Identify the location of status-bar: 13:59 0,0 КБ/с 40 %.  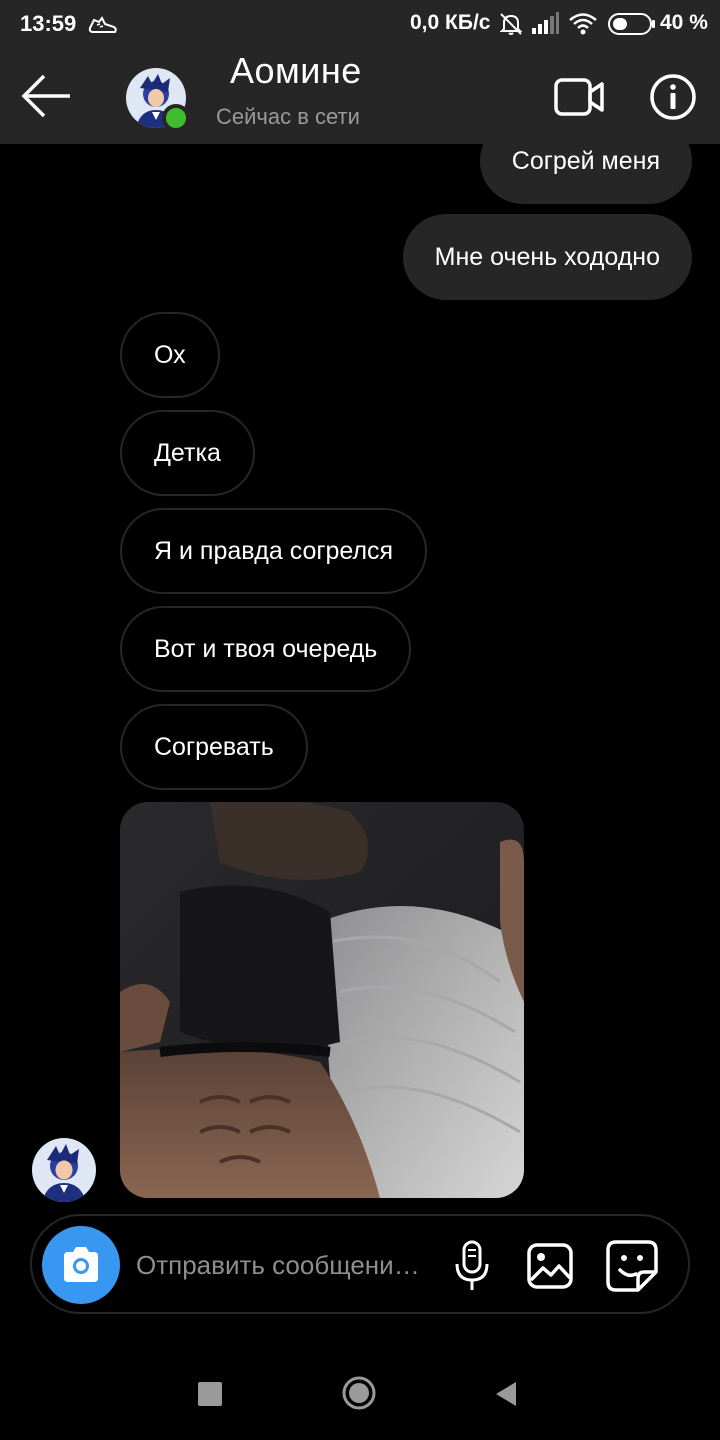
(360, 25).